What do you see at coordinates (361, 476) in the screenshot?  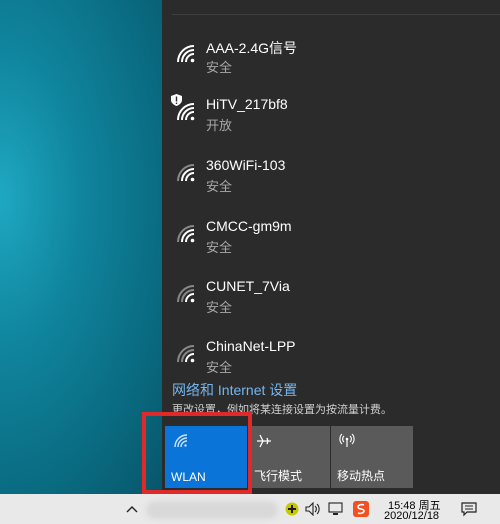 I see `mobile-hotspot-label: 移动热点` at bounding box center [361, 476].